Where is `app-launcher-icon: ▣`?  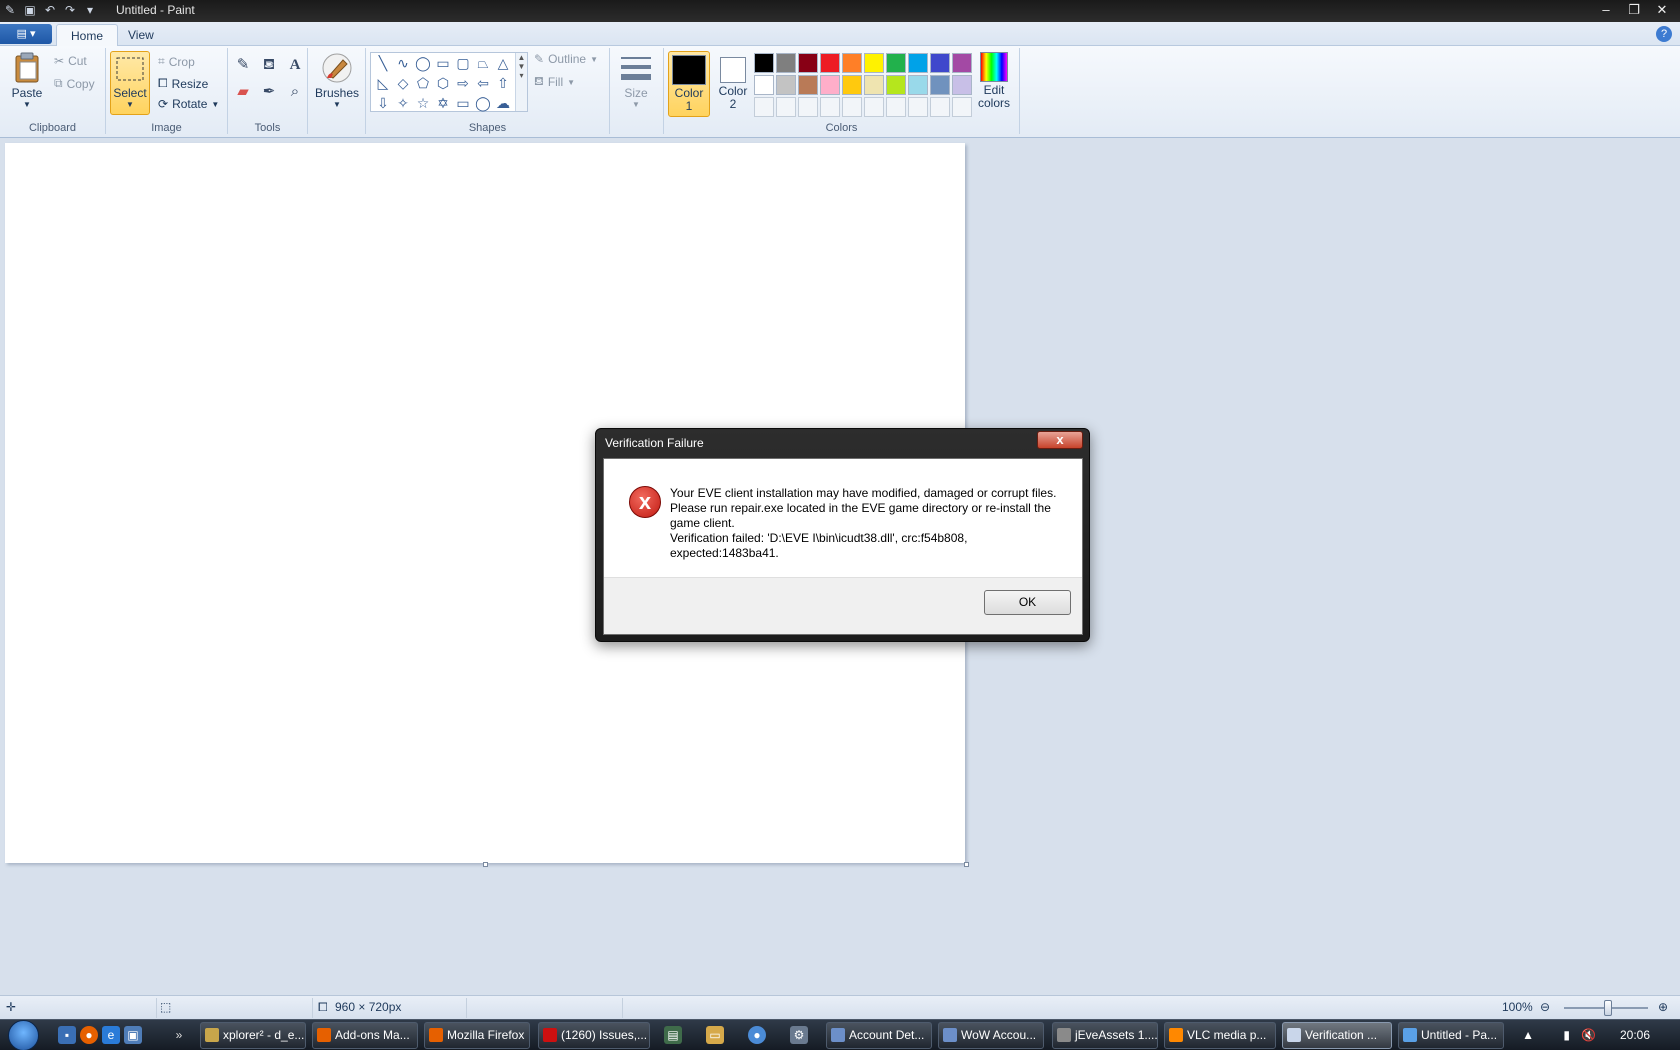 app-launcher-icon: ▣ is located at coordinates (133, 1035).